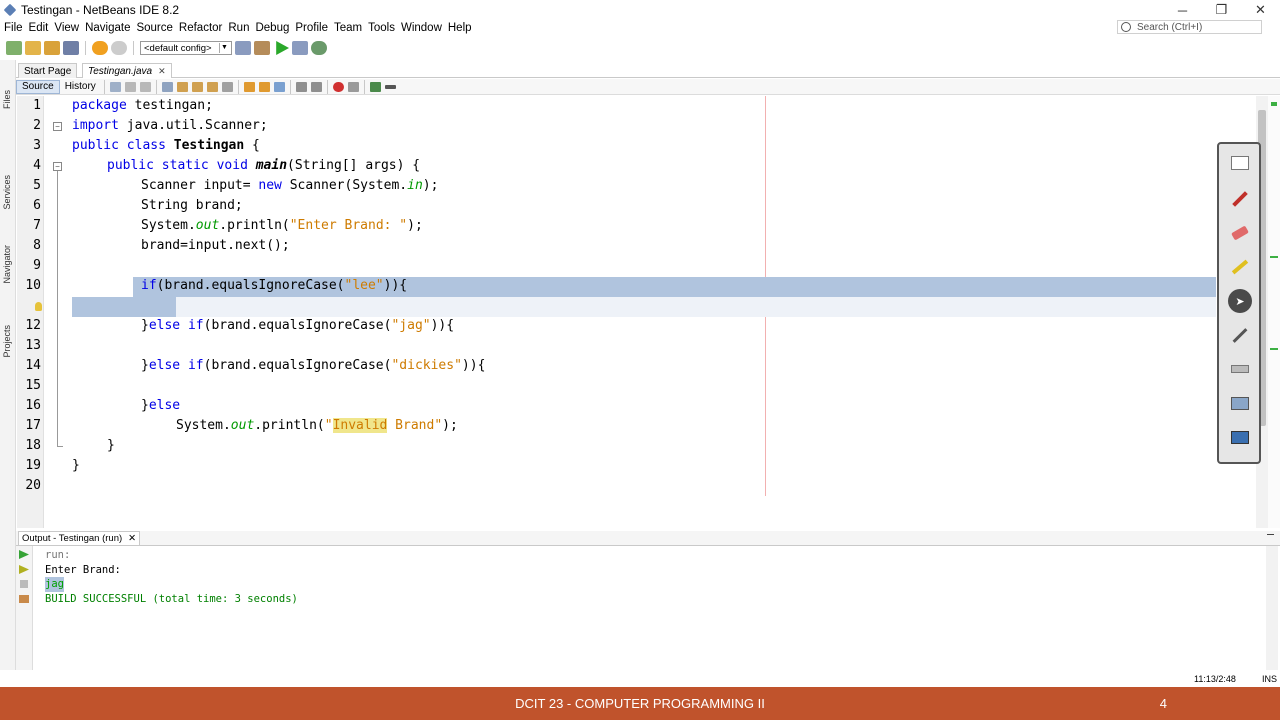 The height and width of the screenshot is (720, 1280). What do you see at coordinates (132, 538) in the screenshot?
I see `close-output-icon: ✕` at bounding box center [132, 538].